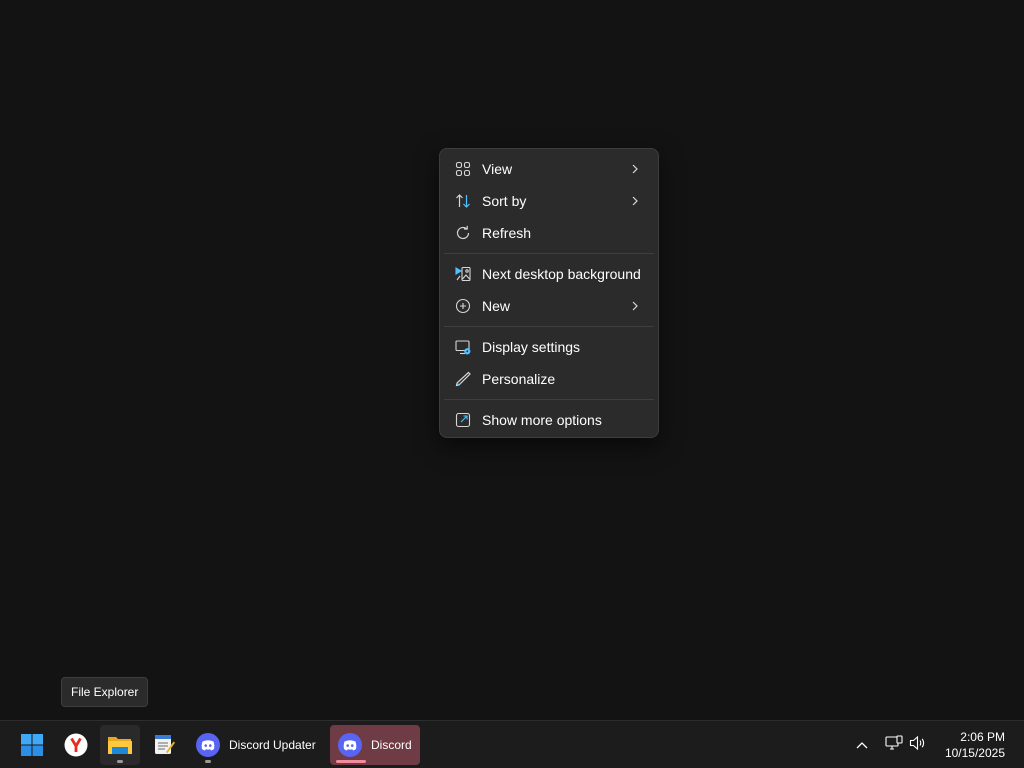  I want to click on start-button, so click(32, 745).